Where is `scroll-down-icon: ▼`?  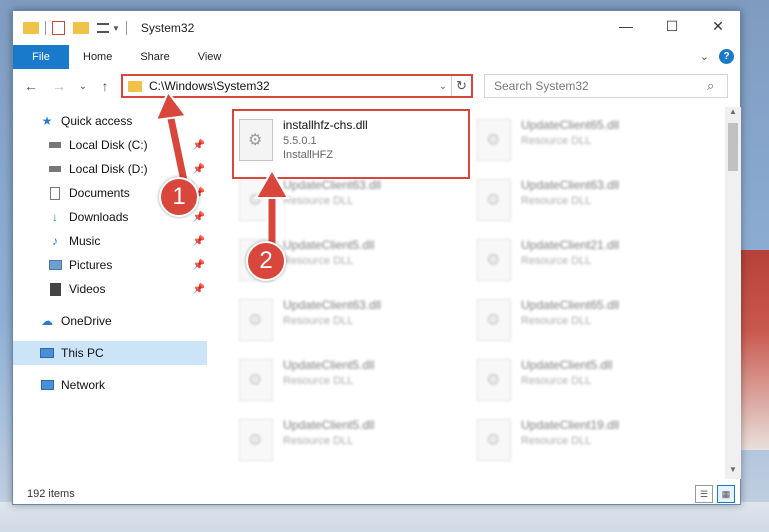
scroll-down-icon: ▼ is located at coordinates (733, 472).